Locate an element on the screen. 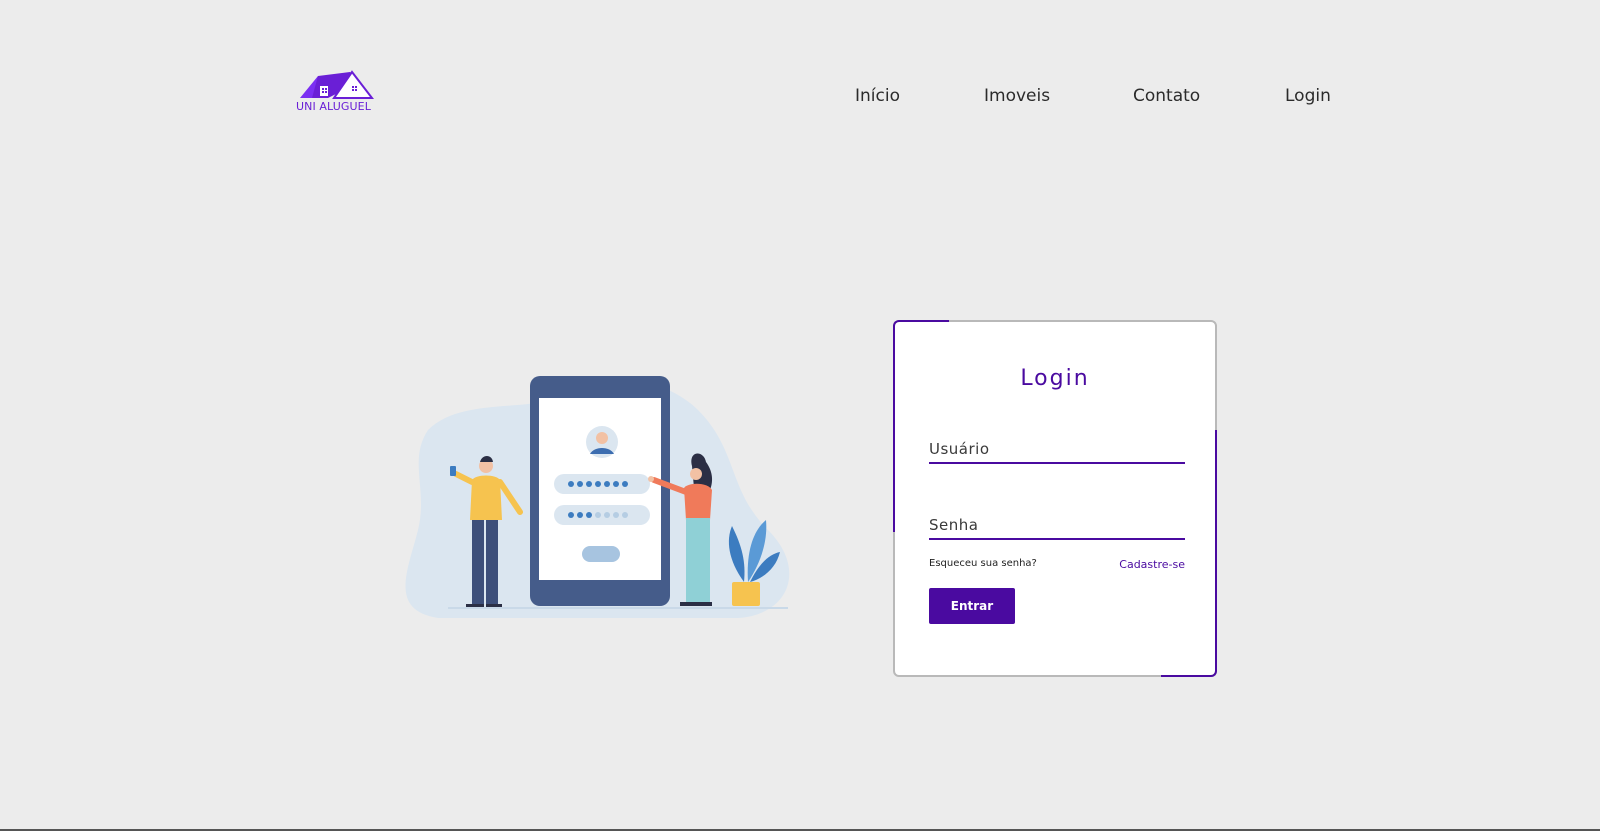 This screenshot has height=831, width=1600. card-accent-bottom-right is located at coordinates (1189, 553).